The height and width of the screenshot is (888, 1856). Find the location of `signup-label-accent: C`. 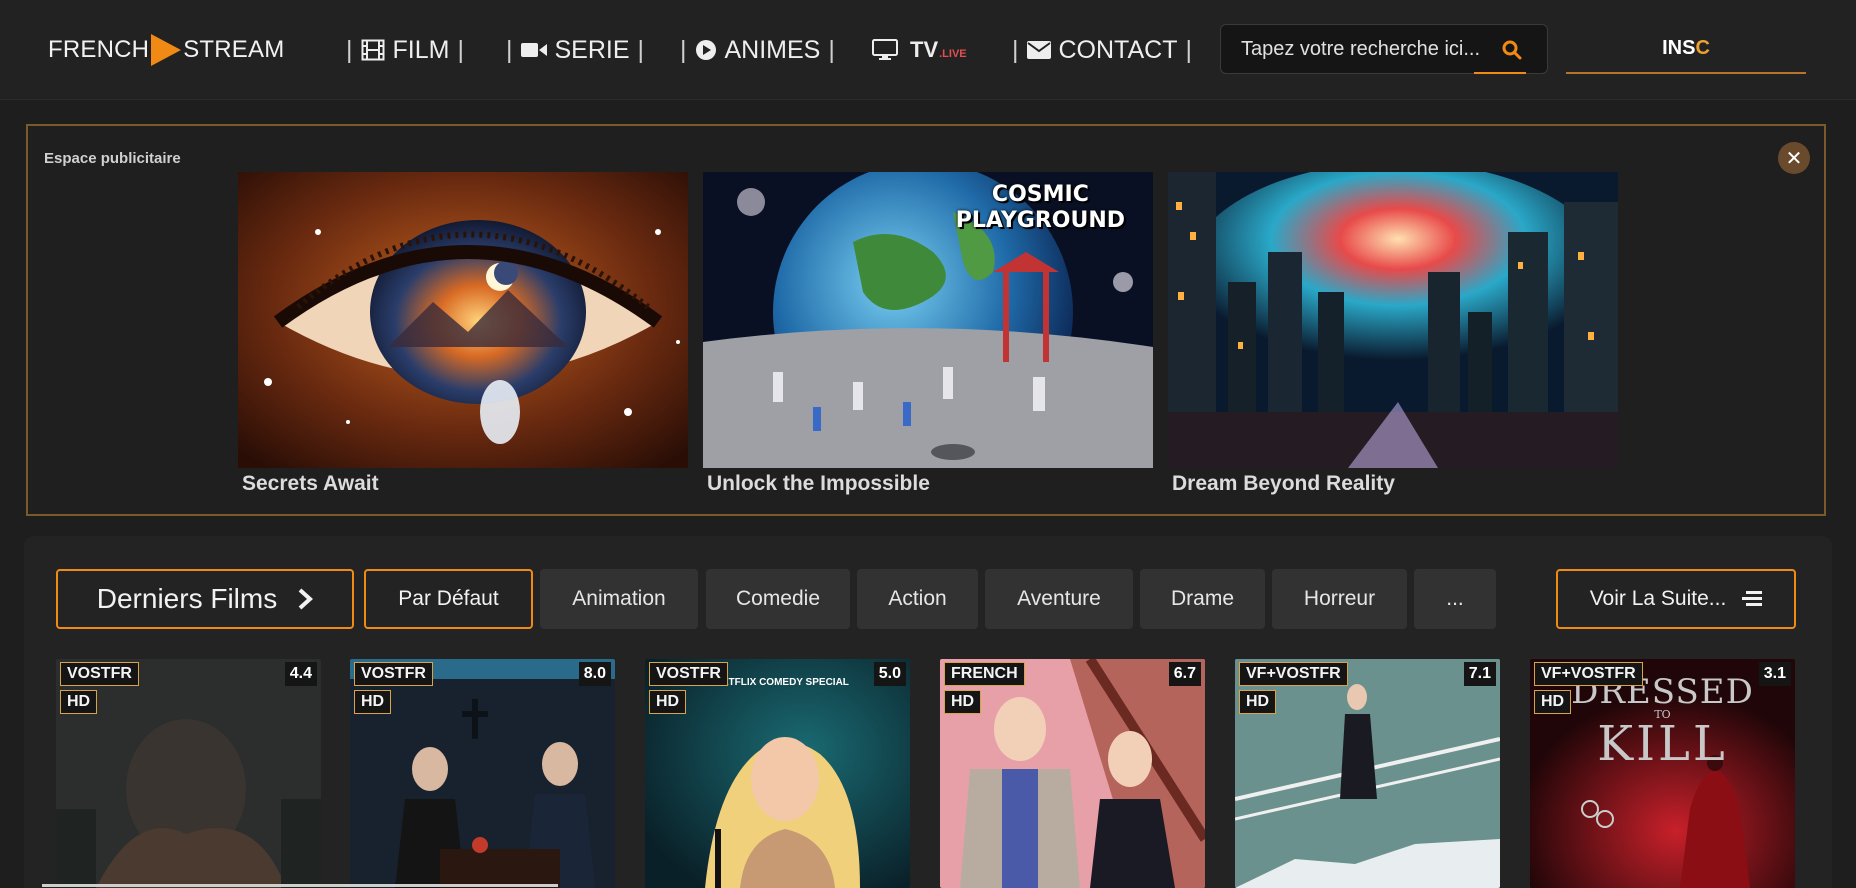

signup-label-accent: C is located at coordinates (1702, 47).